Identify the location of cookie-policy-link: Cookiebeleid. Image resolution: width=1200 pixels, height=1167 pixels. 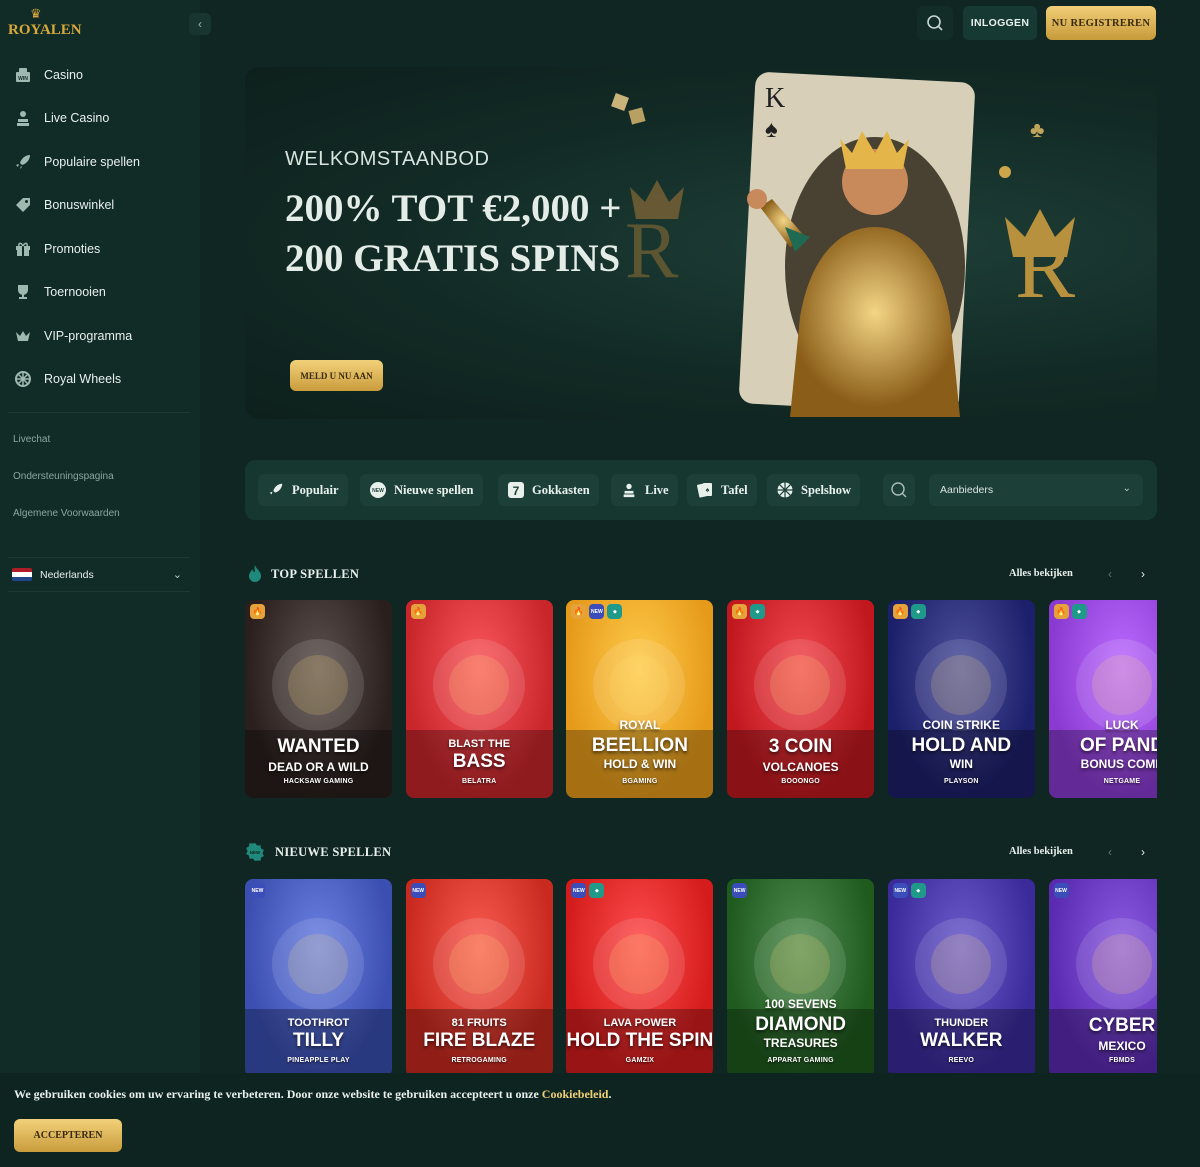
(575, 1094).